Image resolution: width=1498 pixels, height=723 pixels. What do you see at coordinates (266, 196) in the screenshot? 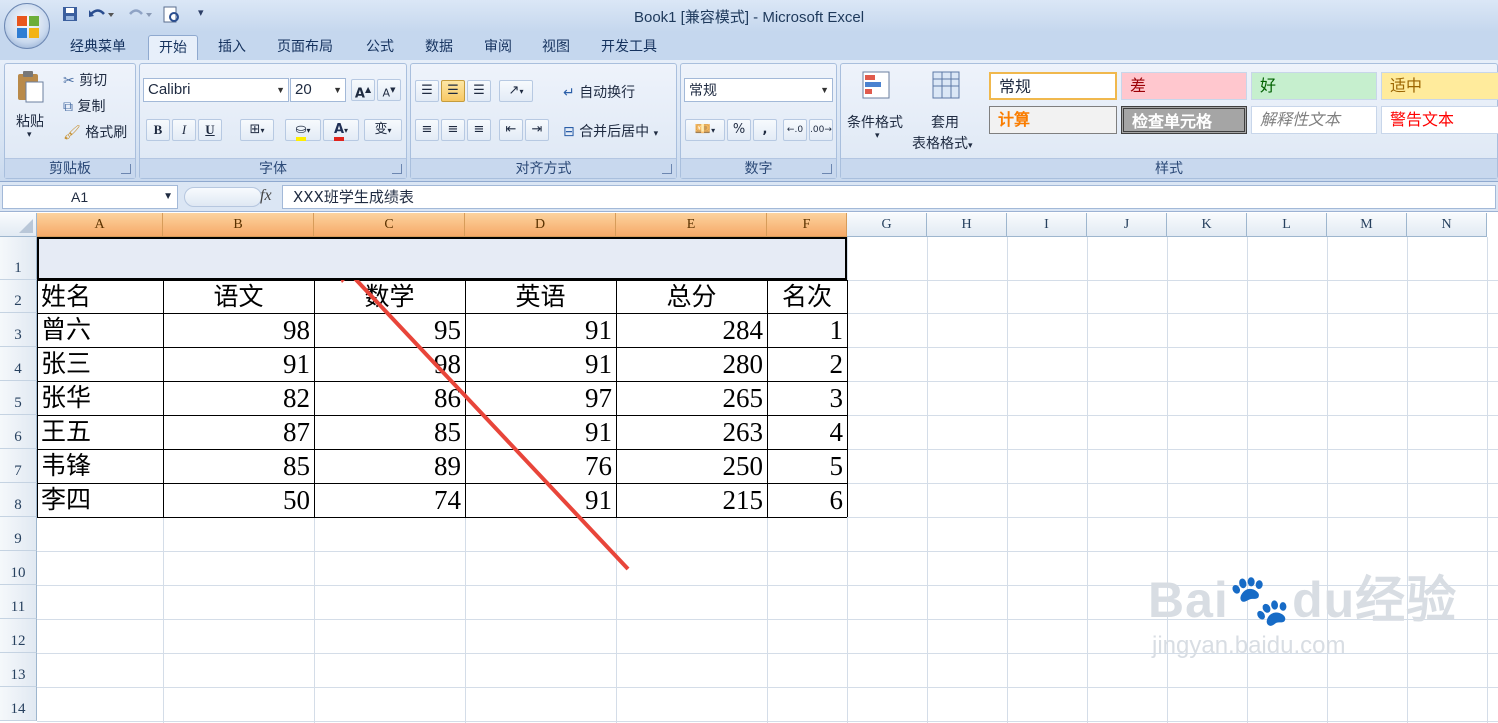
I see `insert-function-icon: fx` at bounding box center [266, 196].